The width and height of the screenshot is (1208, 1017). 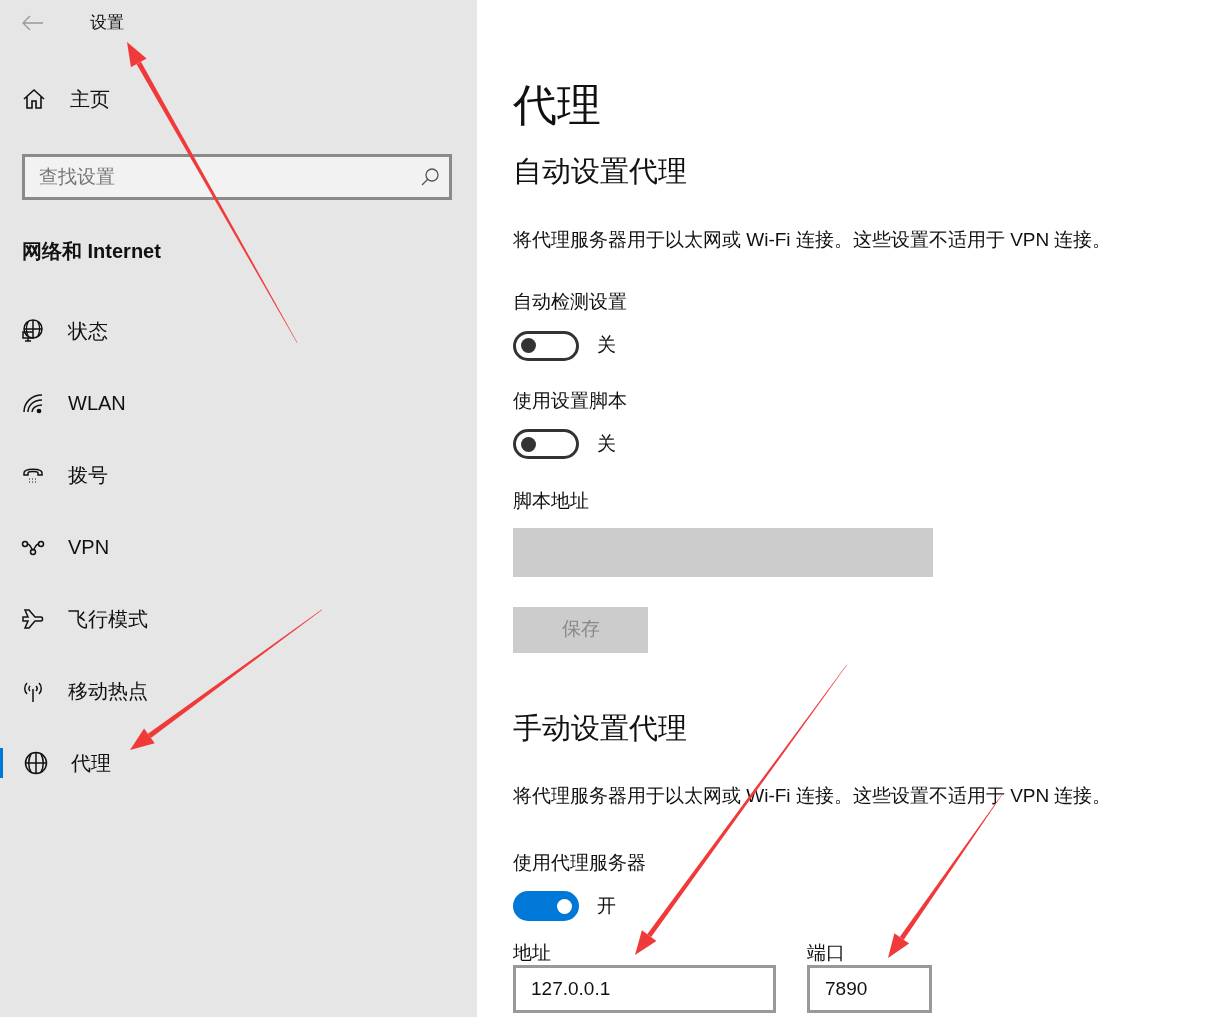 I want to click on nav-item: WLAN, so click(x=238, y=403).